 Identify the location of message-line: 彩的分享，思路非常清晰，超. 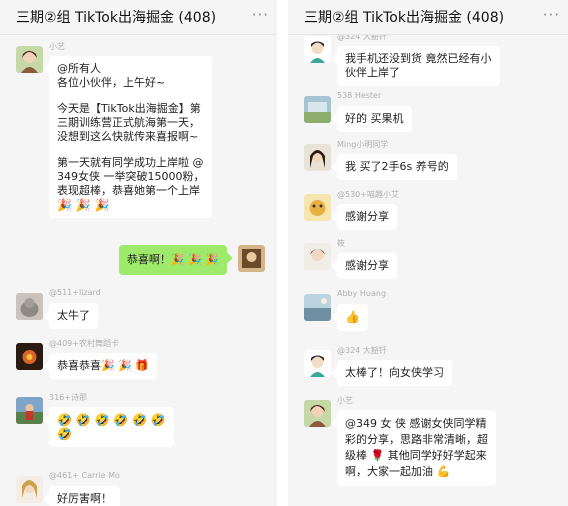
(416, 439).